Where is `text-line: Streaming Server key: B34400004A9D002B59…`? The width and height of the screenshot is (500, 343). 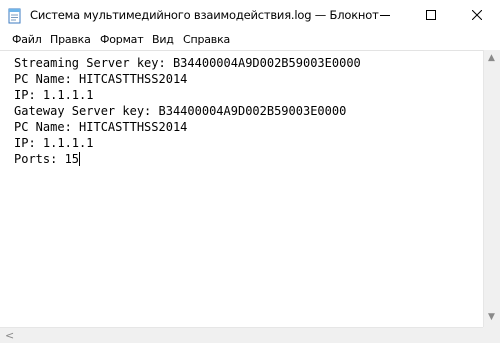 text-line: Streaming Server key: B34400004A9D002B59… is located at coordinates (187, 63).